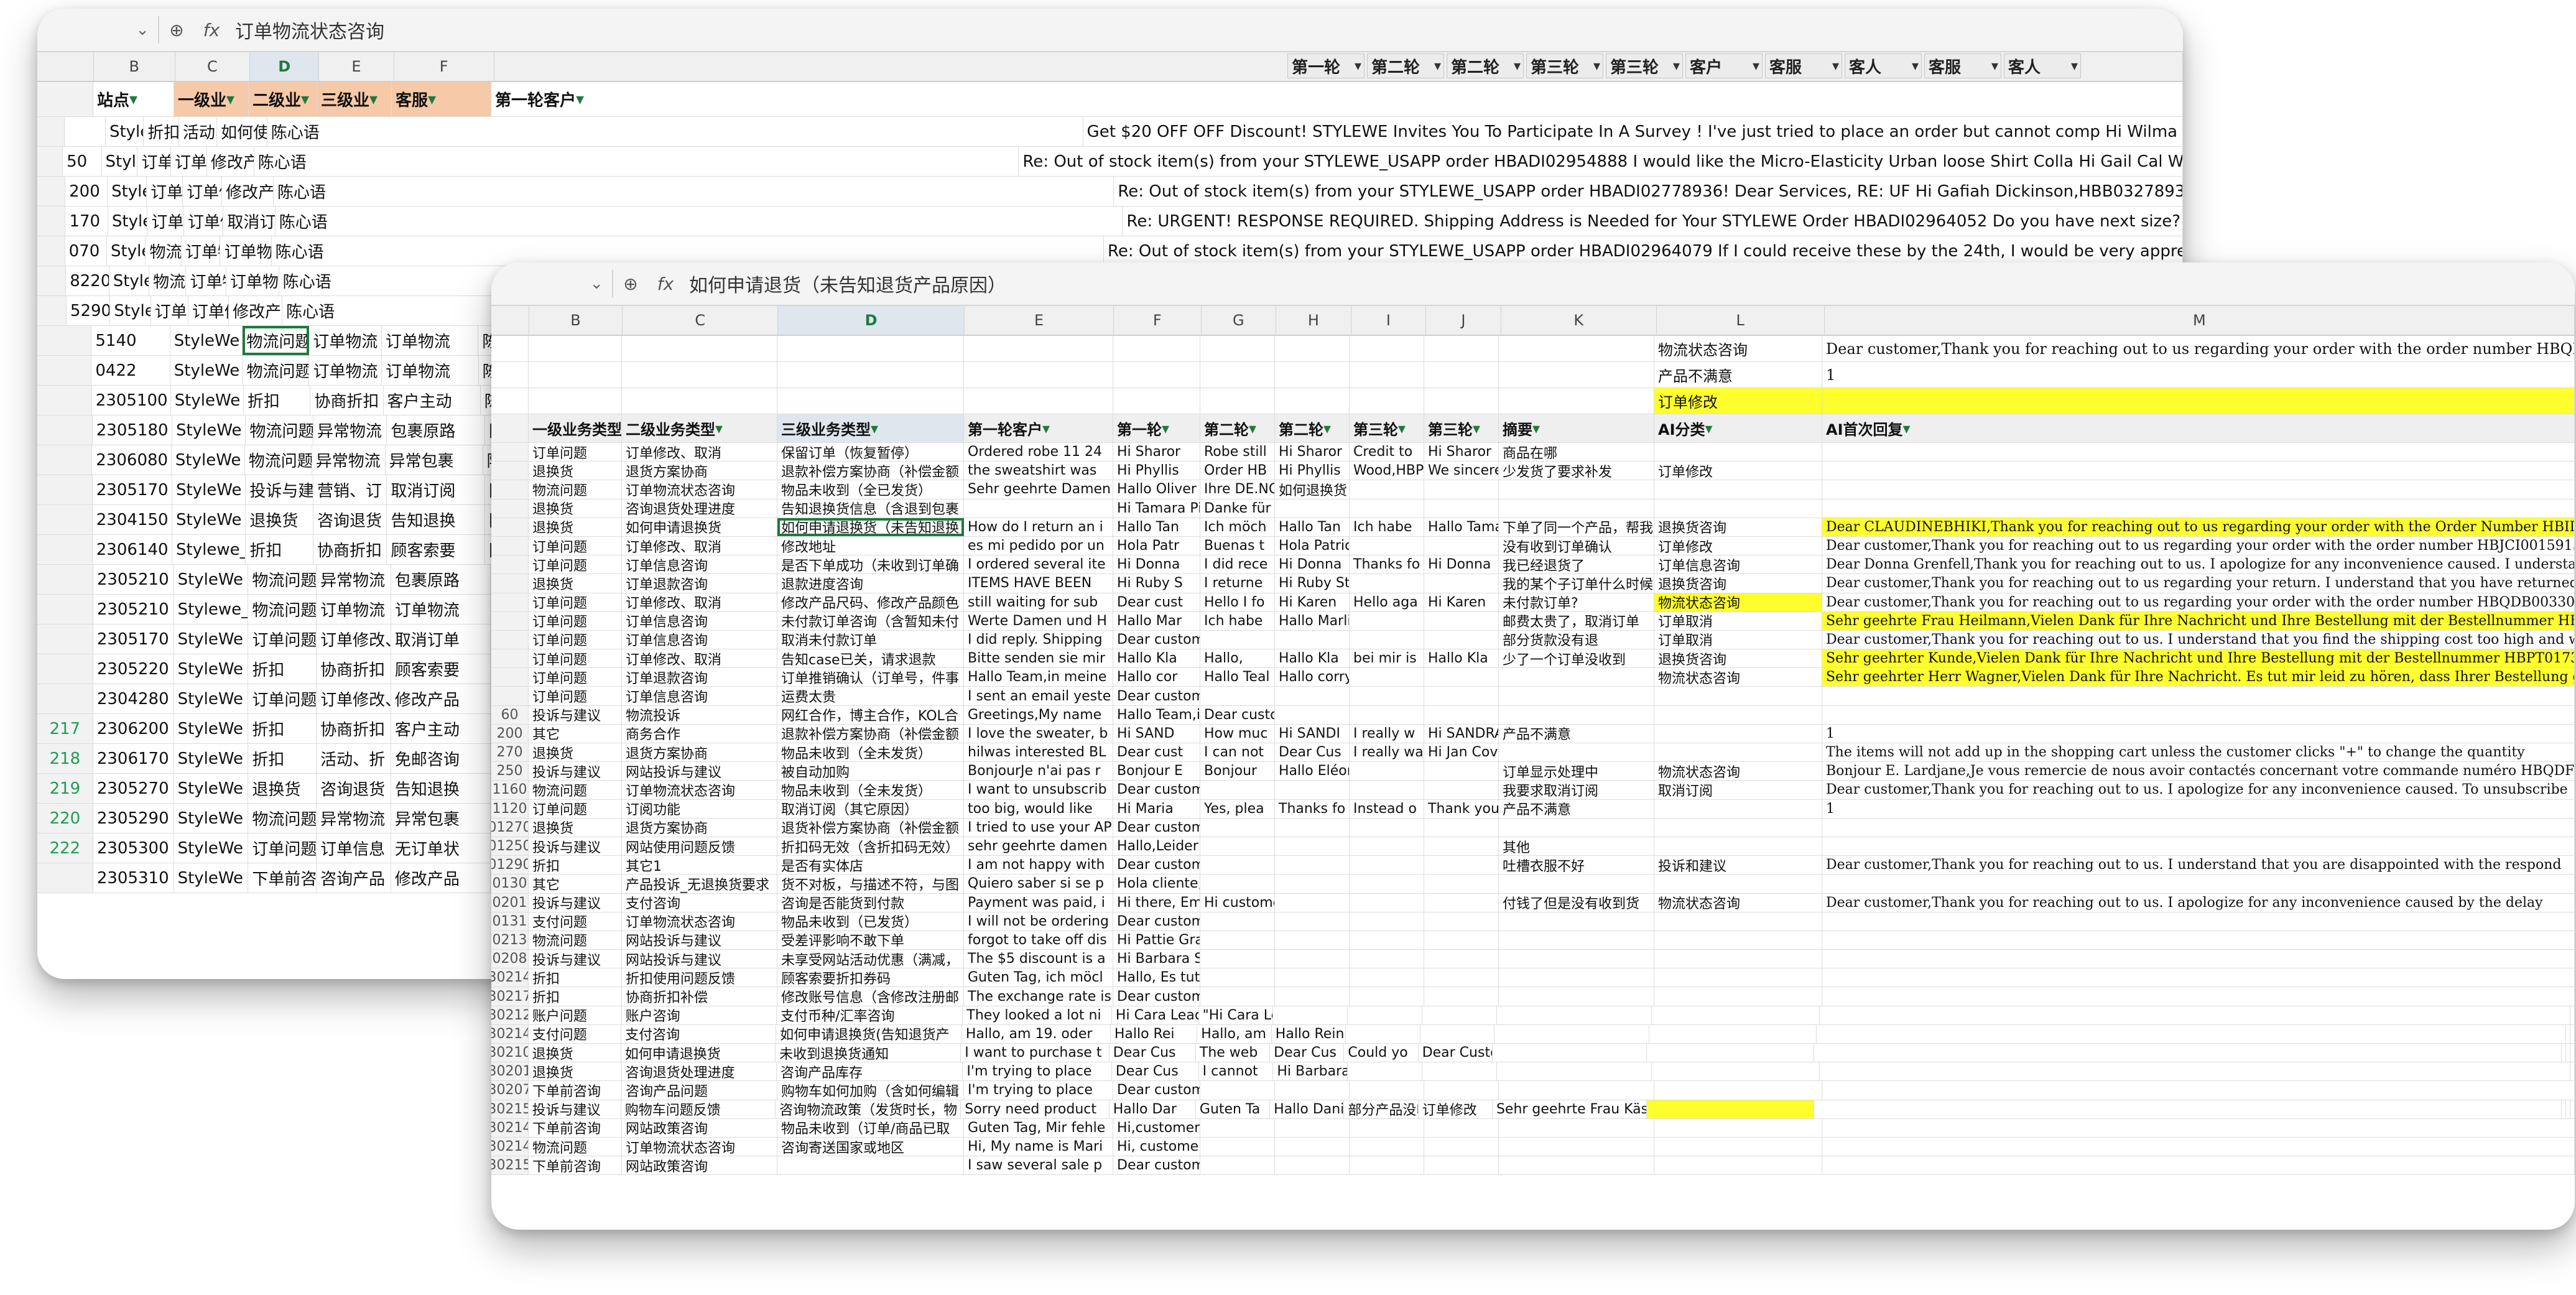 Image resolution: width=2576 pixels, height=1295 pixels. Describe the element at coordinates (1313, 733) in the screenshot. I see `table-cell: Hi SANDI` at that location.